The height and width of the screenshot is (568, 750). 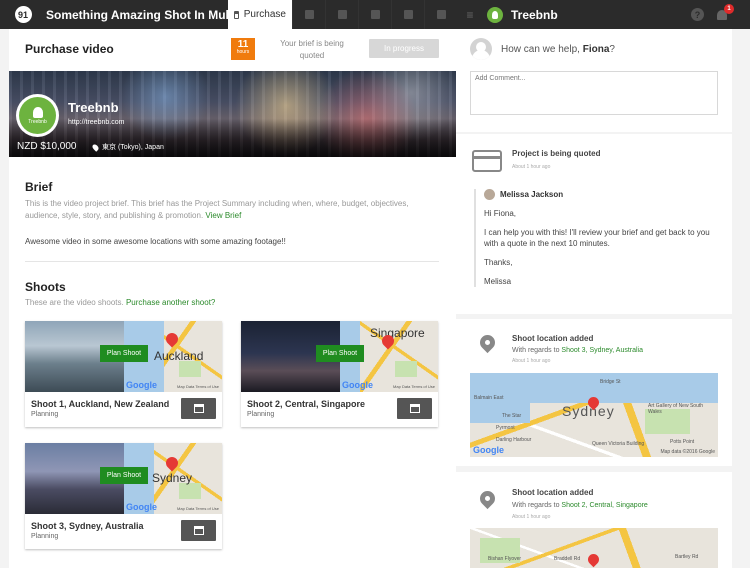 I want to click on map-label: Queen Victoria Building, so click(x=618, y=444).